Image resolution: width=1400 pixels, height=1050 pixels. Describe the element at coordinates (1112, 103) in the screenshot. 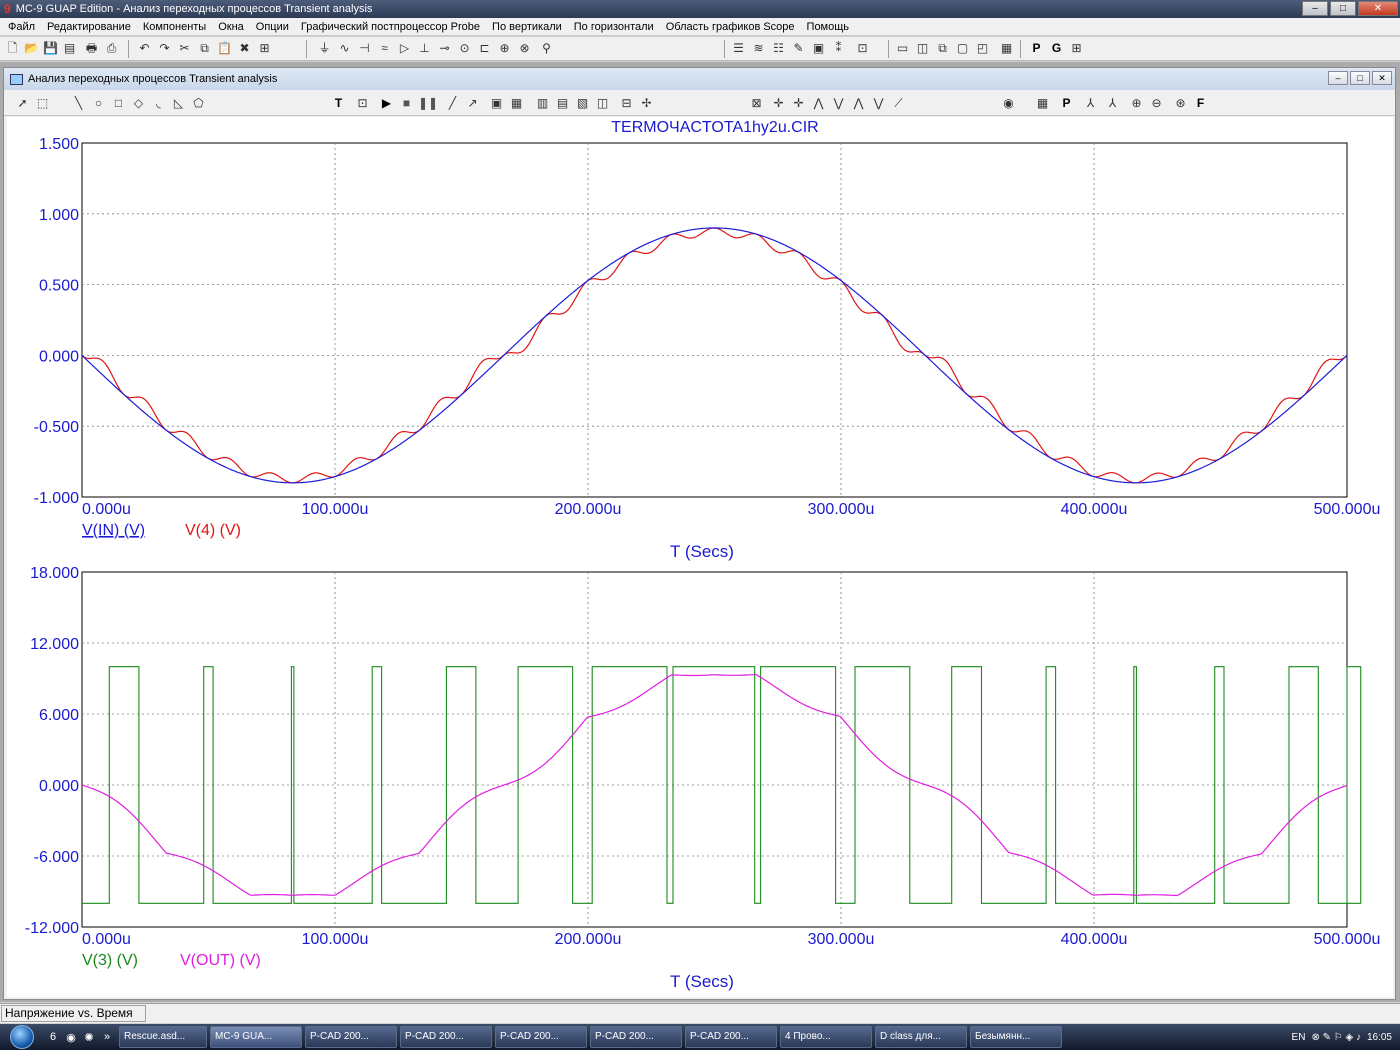

I see `hide-x-icon: ⅄` at that location.